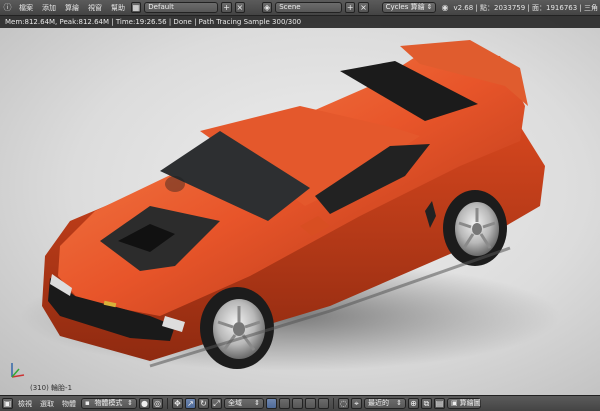 The image size is (600, 411). I want to click on manipulator-toggle-icon: ✥, so click(177, 403).